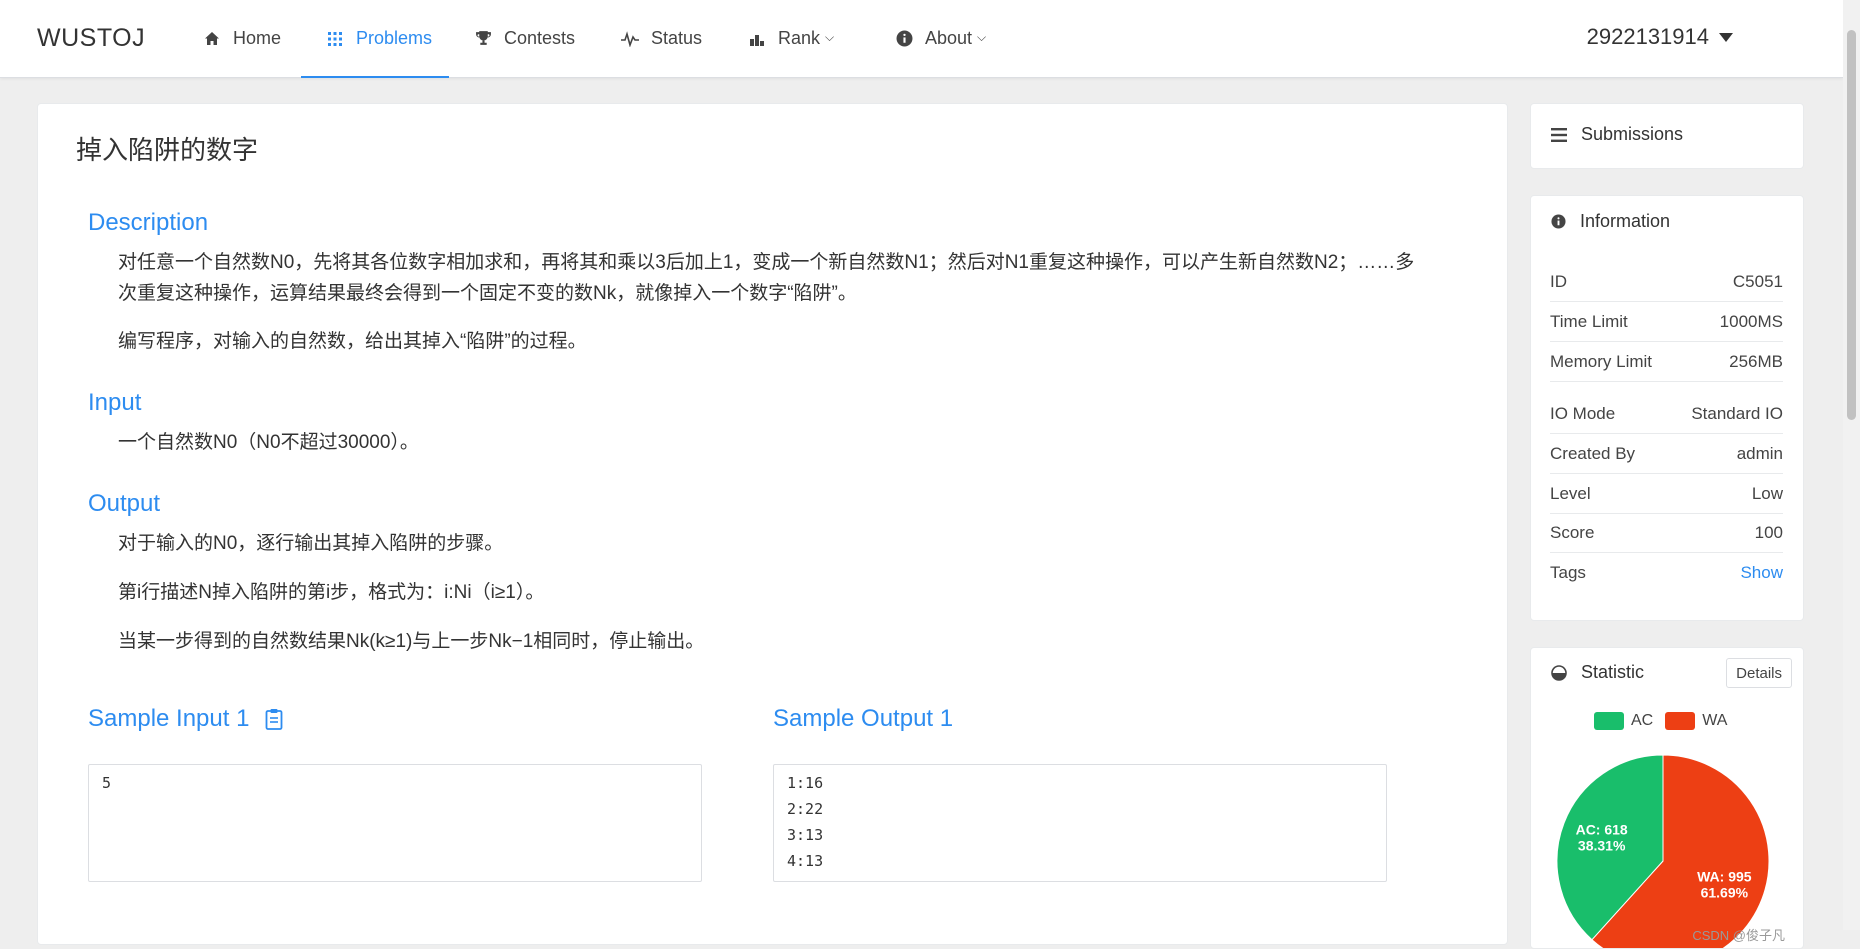  I want to click on statistic-label: Statistic, so click(1613, 672).